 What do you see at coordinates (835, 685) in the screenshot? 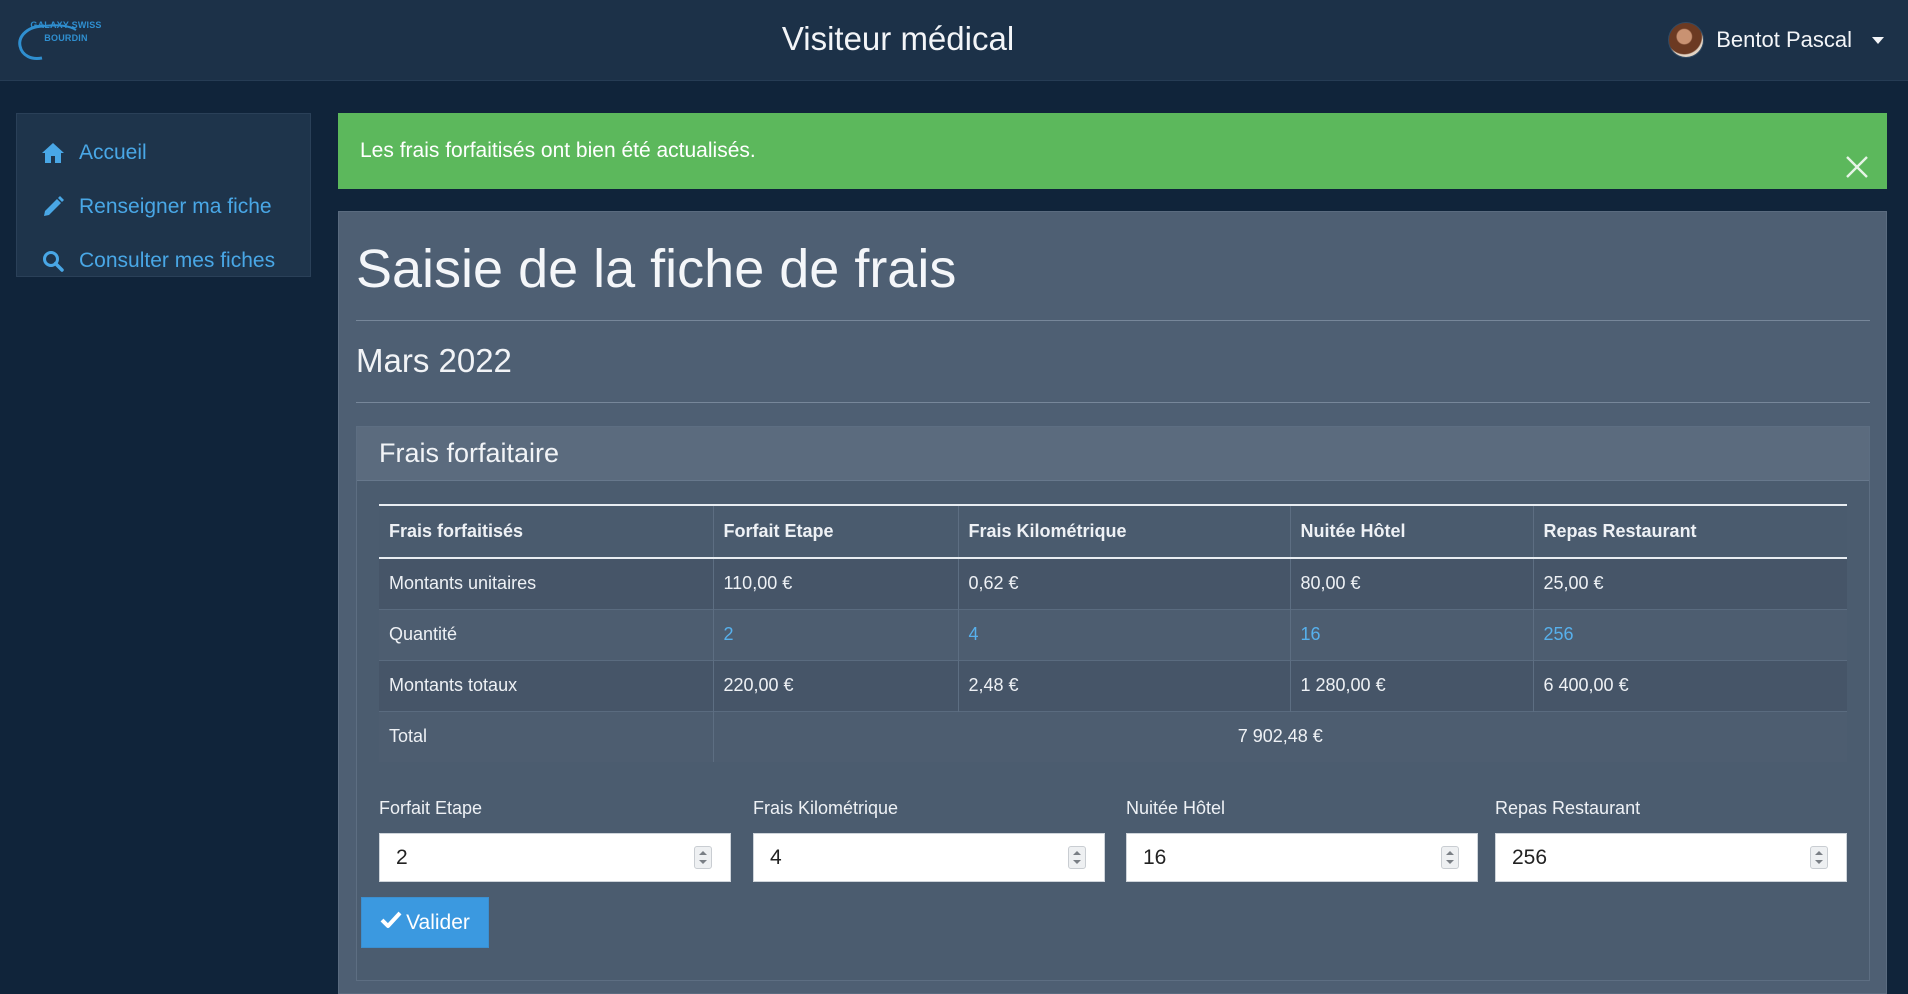
I see `table-cell: 220,00 €` at bounding box center [835, 685].